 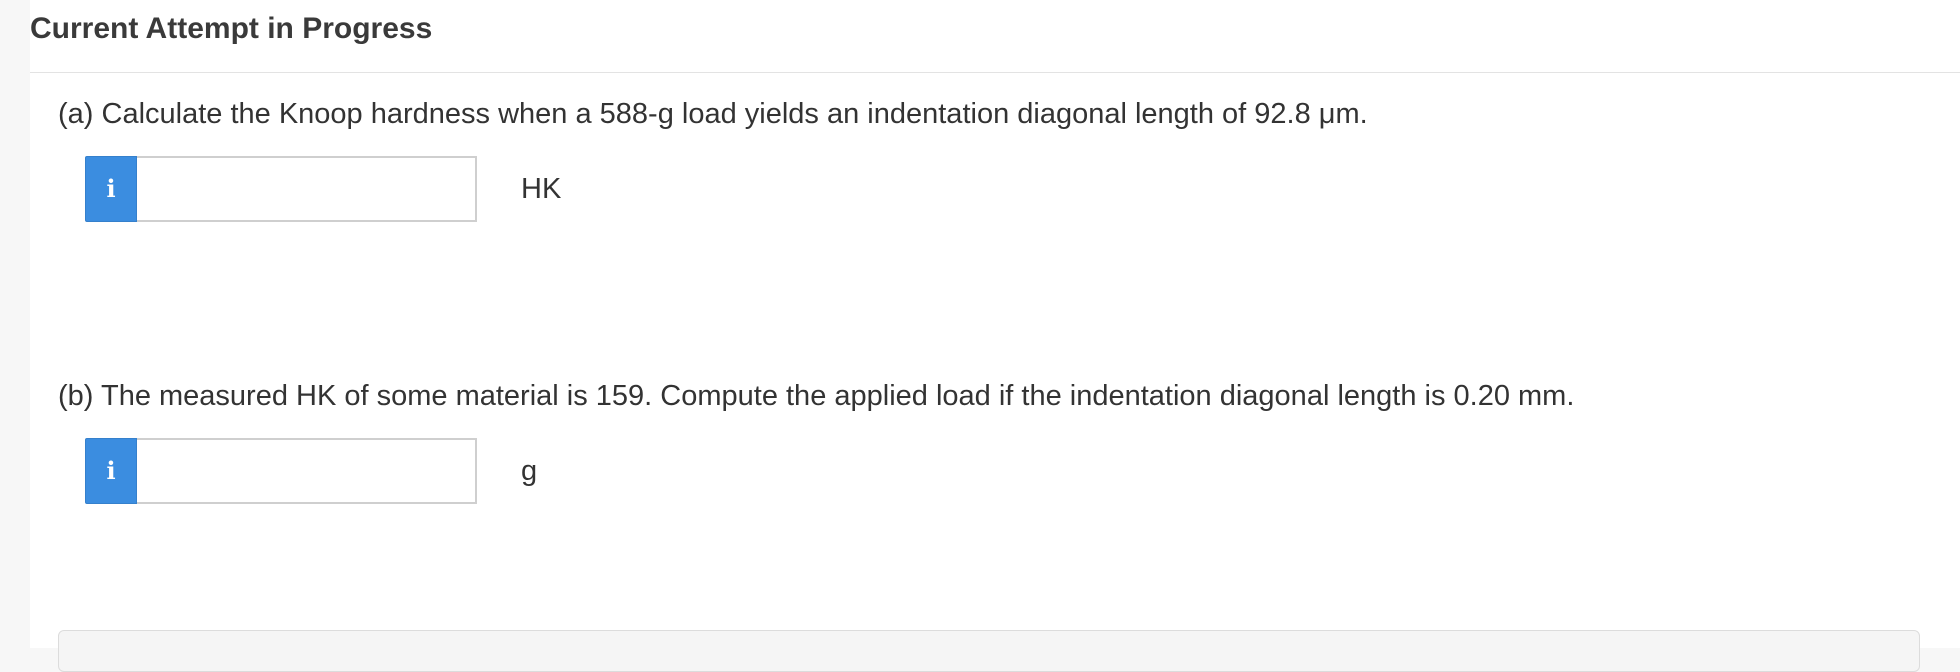 I want to click on answer-row-b: i g, so click(x=311, y=471).